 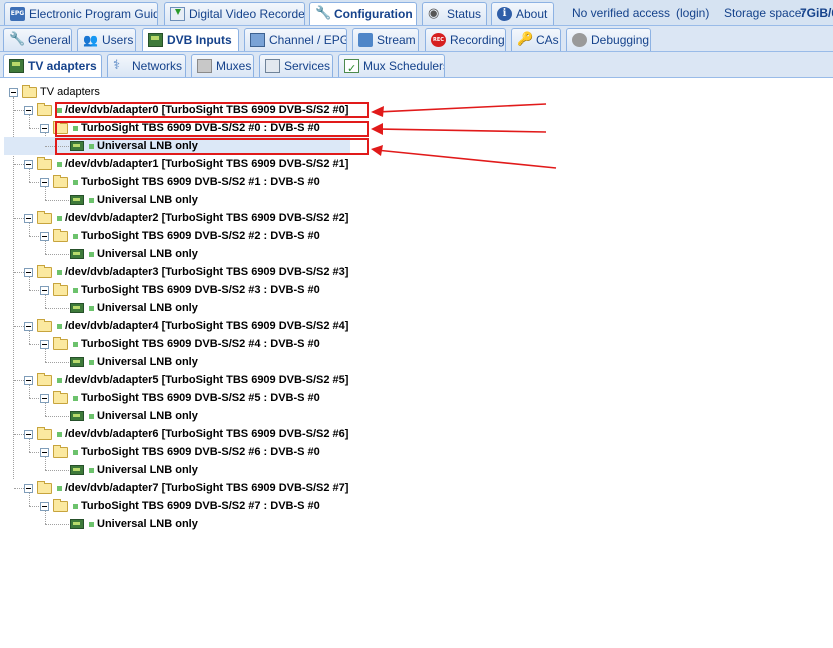 What do you see at coordinates (377, 150) in the screenshot?
I see `arrowhead-lnb` at bounding box center [377, 150].